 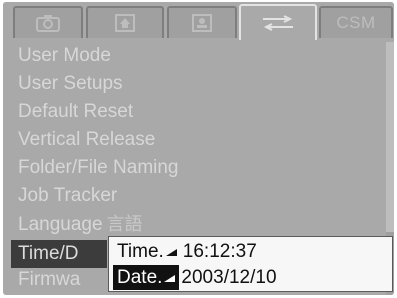 I want to click on menu-item-label: Language, so click(x=60, y=224).